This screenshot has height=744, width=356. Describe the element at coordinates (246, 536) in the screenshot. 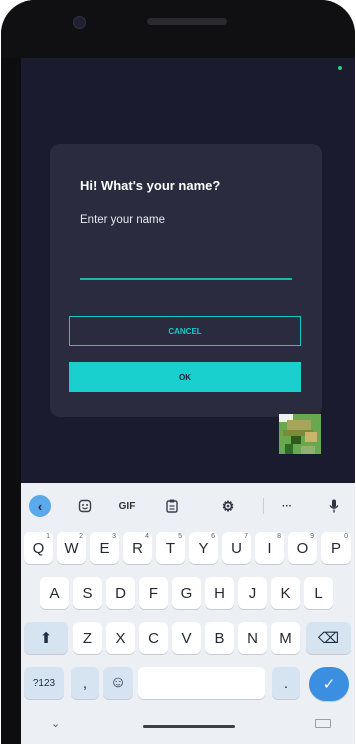

I see `key-hint: 7` at that location.